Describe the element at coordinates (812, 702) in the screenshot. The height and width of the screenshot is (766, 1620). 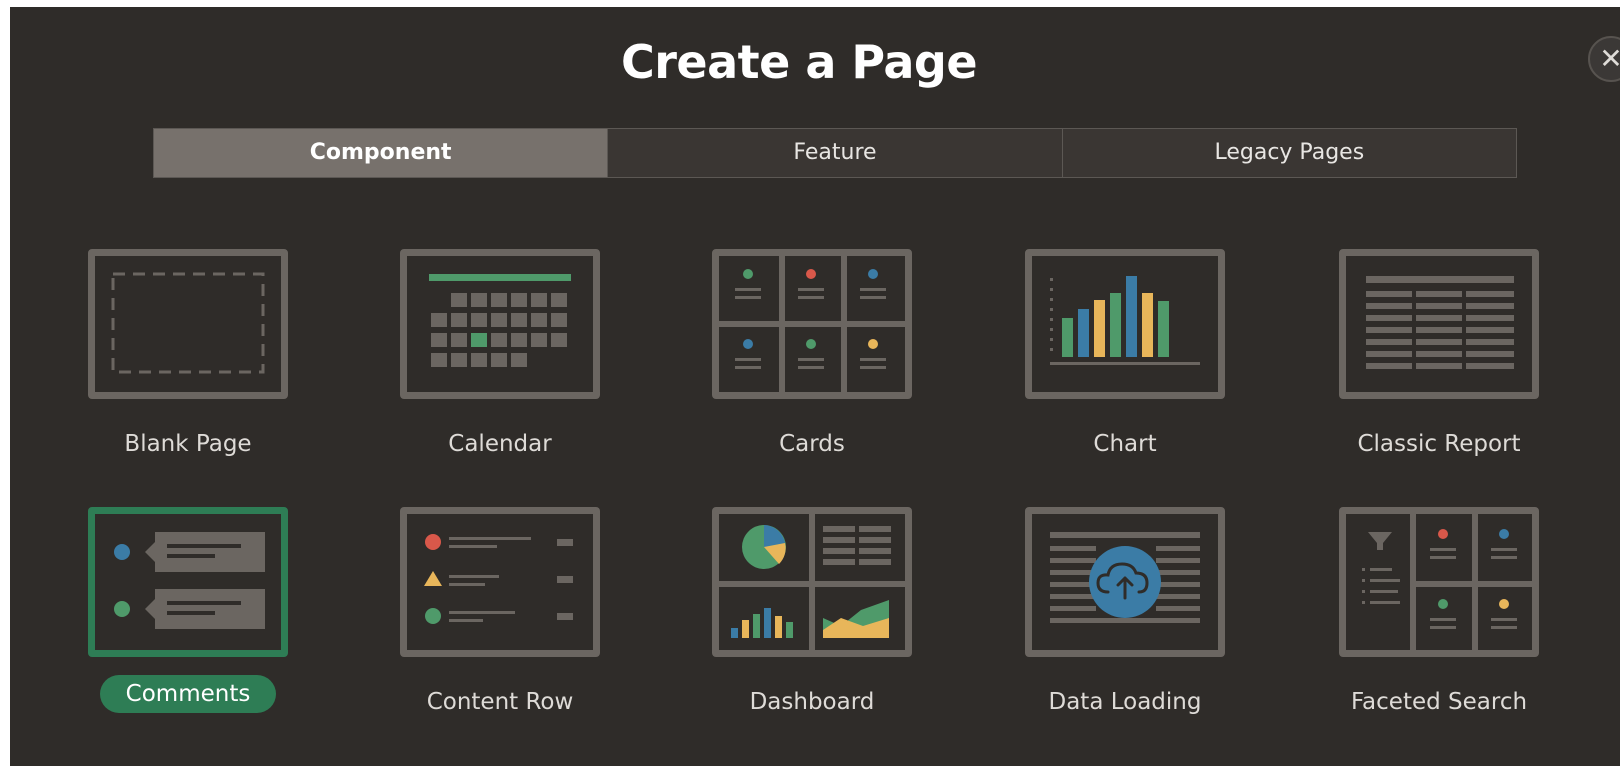
I see `component-label: Dashboard` at that location.